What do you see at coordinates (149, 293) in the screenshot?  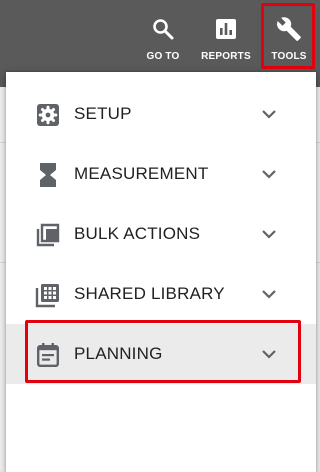 I see `menu-item-label: SHARED LIBRARY` at bounding box center [149, 293].